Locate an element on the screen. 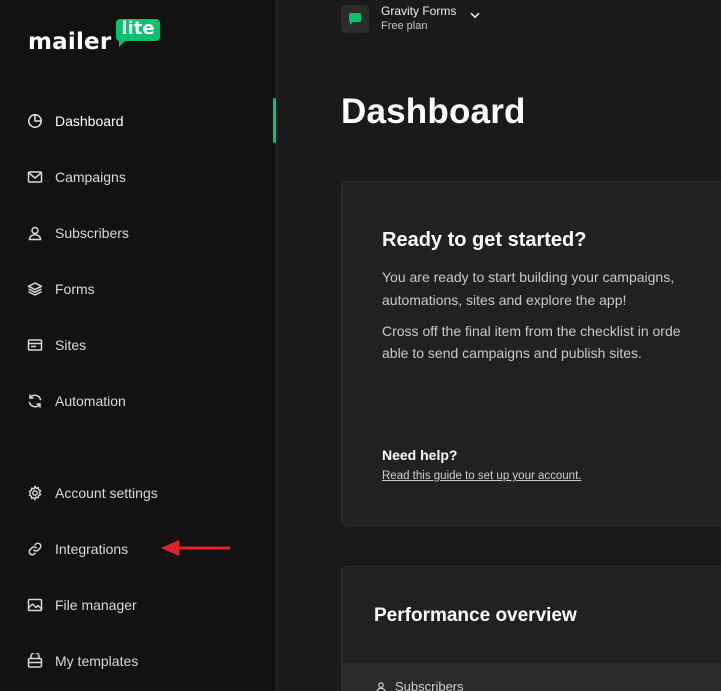 This screenshot has height=691, width=721. arrow-left-icon is located at coordinates (195, 548).